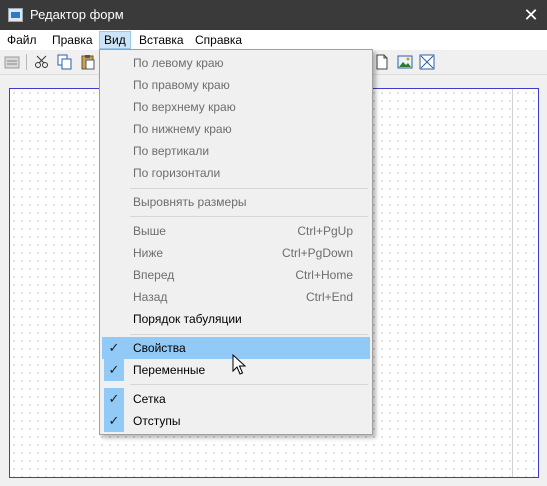 The width and height of the screenshot is (547, 486). What do you see at coordinates (236, 253) in the screenshot?
I see `menu-item-send-down: Ниже Ctrl+PgDown` at bounding box center [236, 253].